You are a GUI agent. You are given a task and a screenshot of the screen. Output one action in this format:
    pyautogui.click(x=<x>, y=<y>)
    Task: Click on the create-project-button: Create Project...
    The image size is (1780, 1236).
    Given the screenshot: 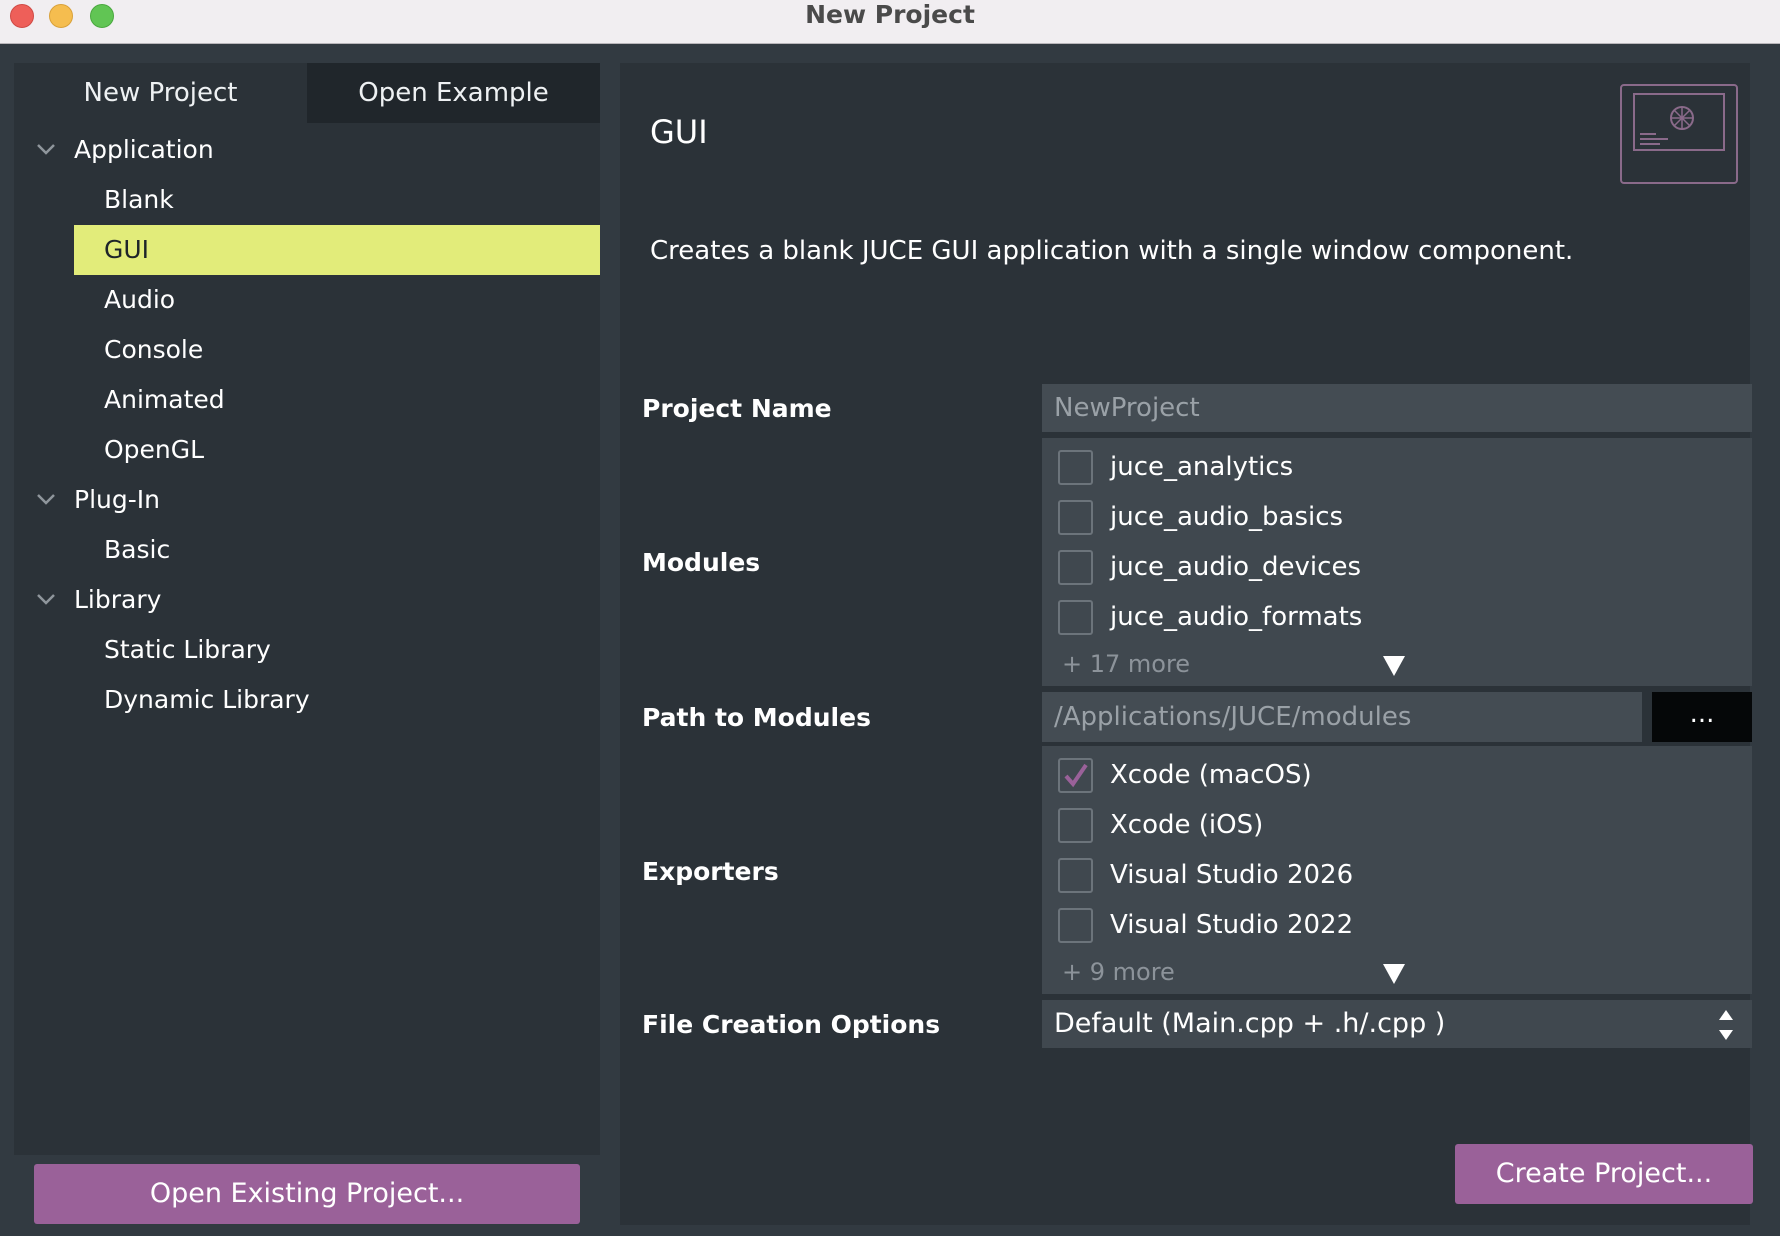 What is the action you would take?
    pyautogui.click(x=1604, y=1174)
    